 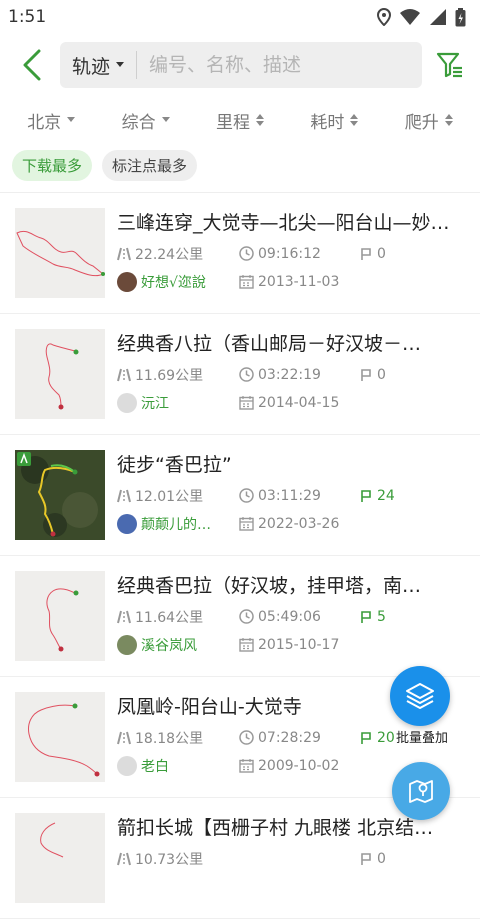 I want to click on author-cell: 溪谷岚风, so click(x=178, y=644).